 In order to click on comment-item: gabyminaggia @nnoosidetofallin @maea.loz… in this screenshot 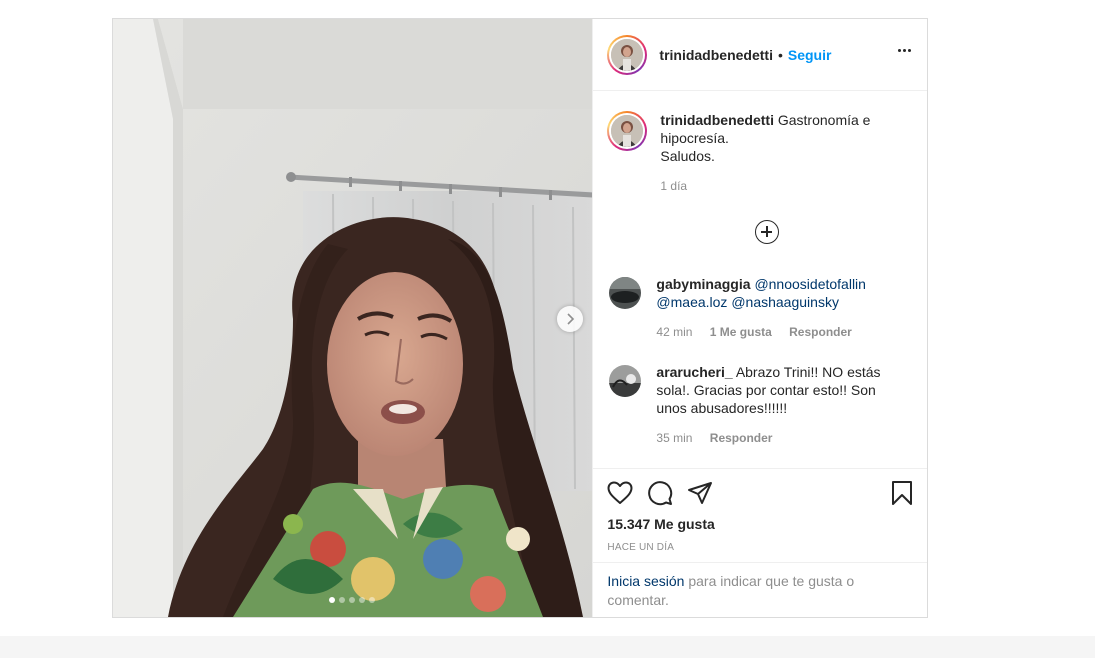, I will do `click(759, 308)`.